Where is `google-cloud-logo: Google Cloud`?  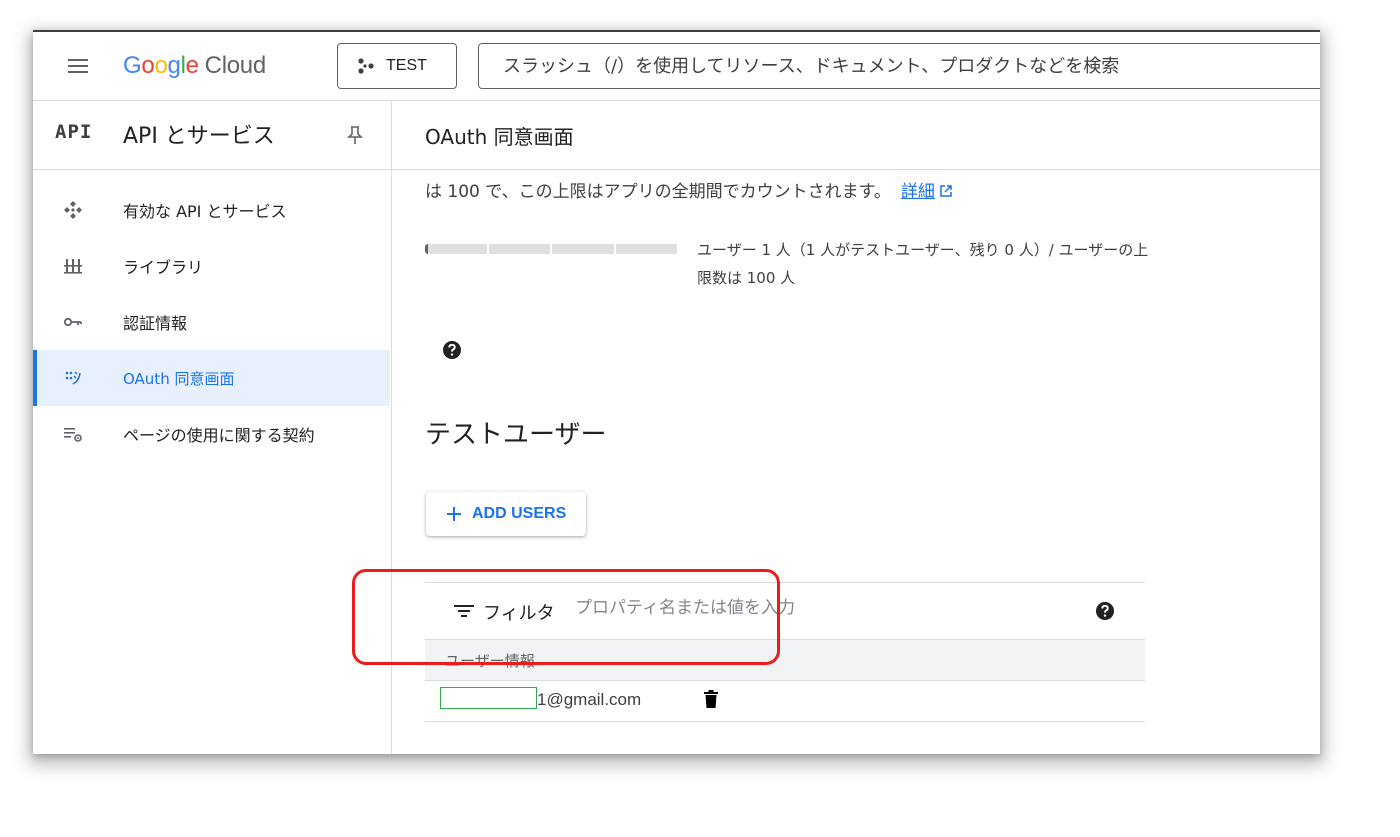
google-cloud-logo: Google Cloud is located at coordinates (194, 66).